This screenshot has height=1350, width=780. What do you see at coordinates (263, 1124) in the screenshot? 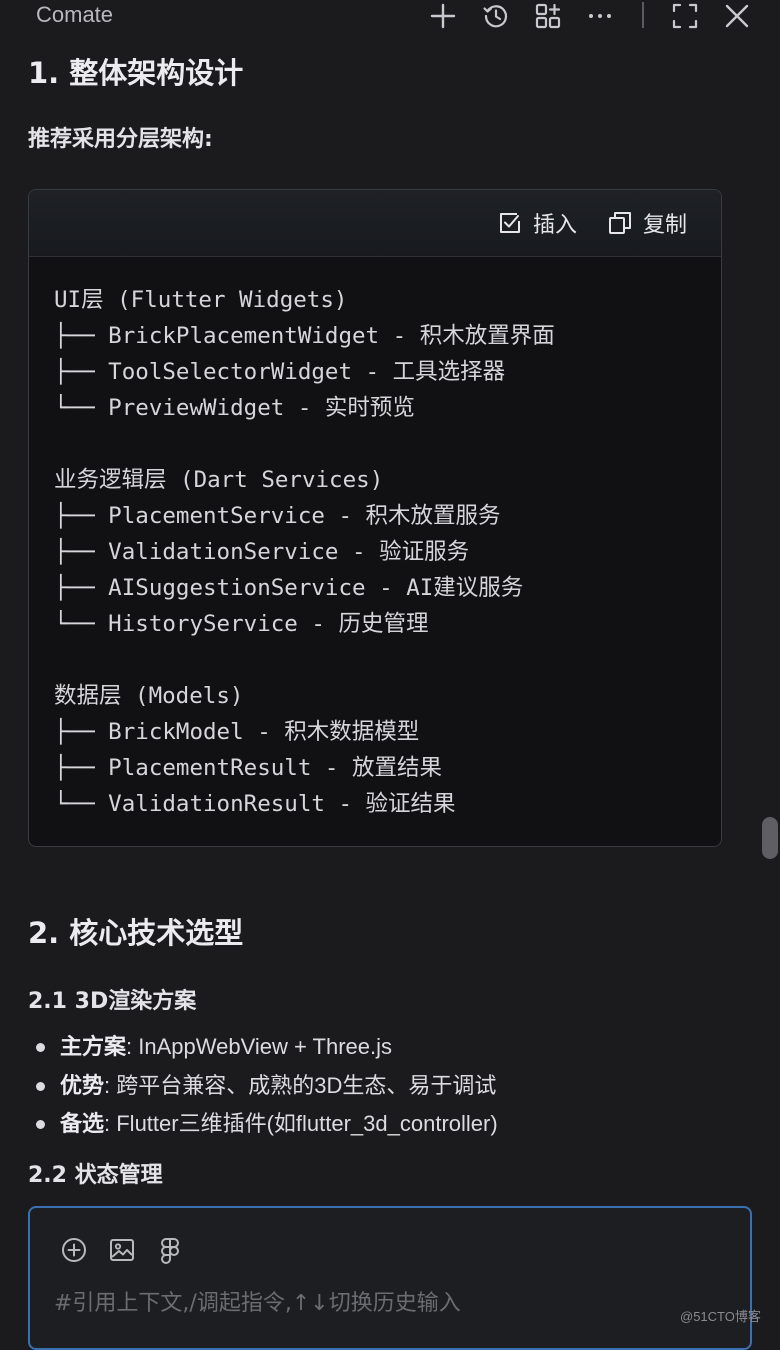
I see `list-item: 备选: Flutter三维插件(如flutter_3d_controller)` at bounding box center [263, 1124].